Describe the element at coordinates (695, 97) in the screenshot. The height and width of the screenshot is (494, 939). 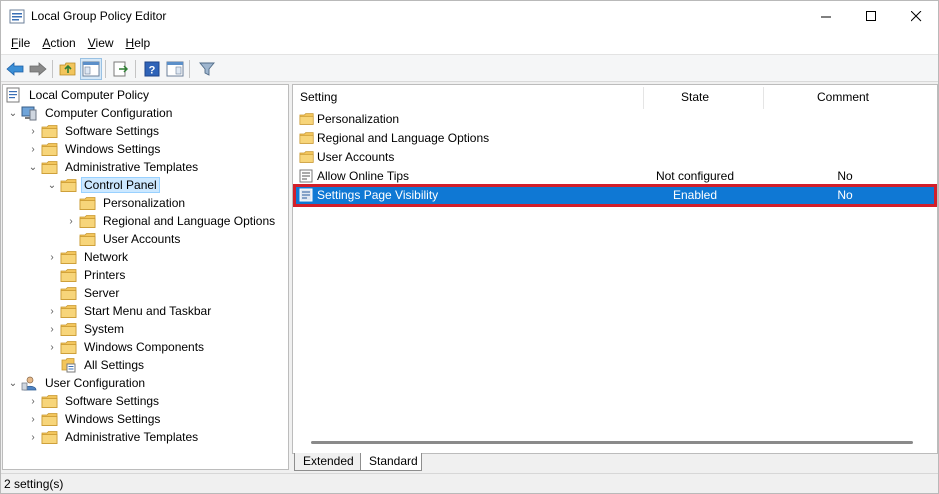
I see `column-header-state: State` at that location.